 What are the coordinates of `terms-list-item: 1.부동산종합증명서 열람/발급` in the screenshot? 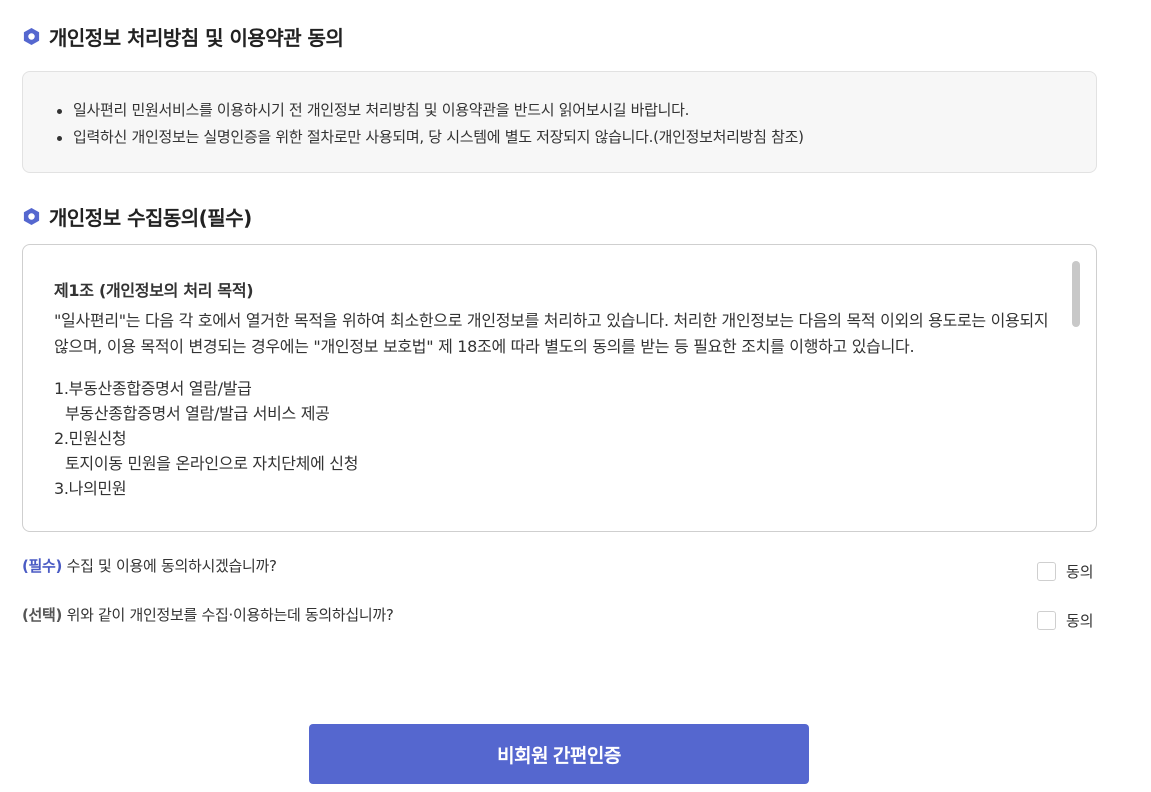 It's located at (153, 388).